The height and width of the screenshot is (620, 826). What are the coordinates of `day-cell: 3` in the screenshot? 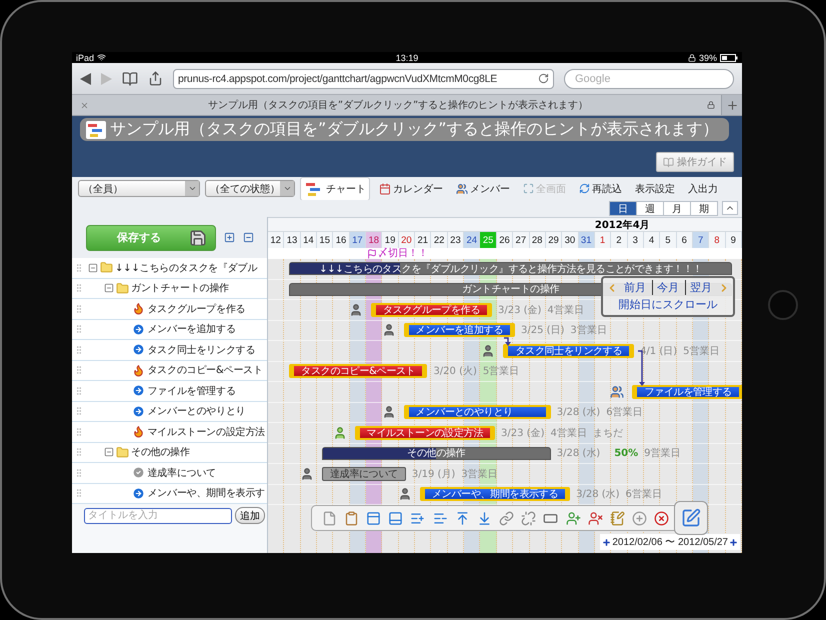 It's located at (636, 240).